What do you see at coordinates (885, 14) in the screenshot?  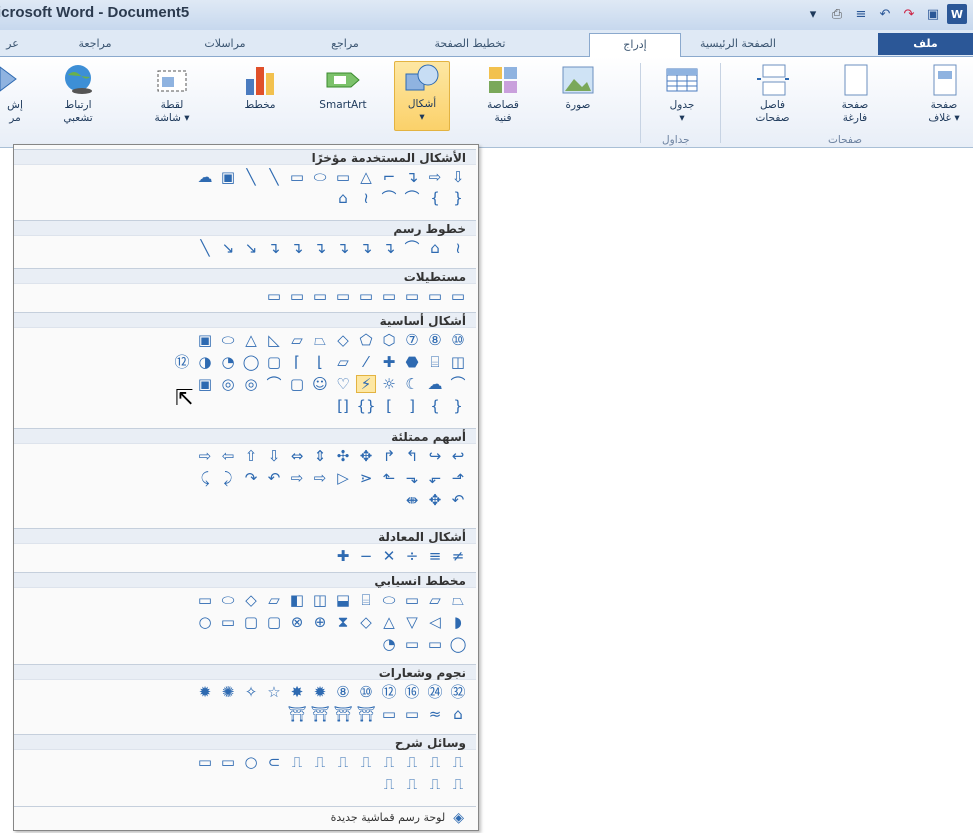 I see `undo-icon: ↶` at bounding box center [885, 14].